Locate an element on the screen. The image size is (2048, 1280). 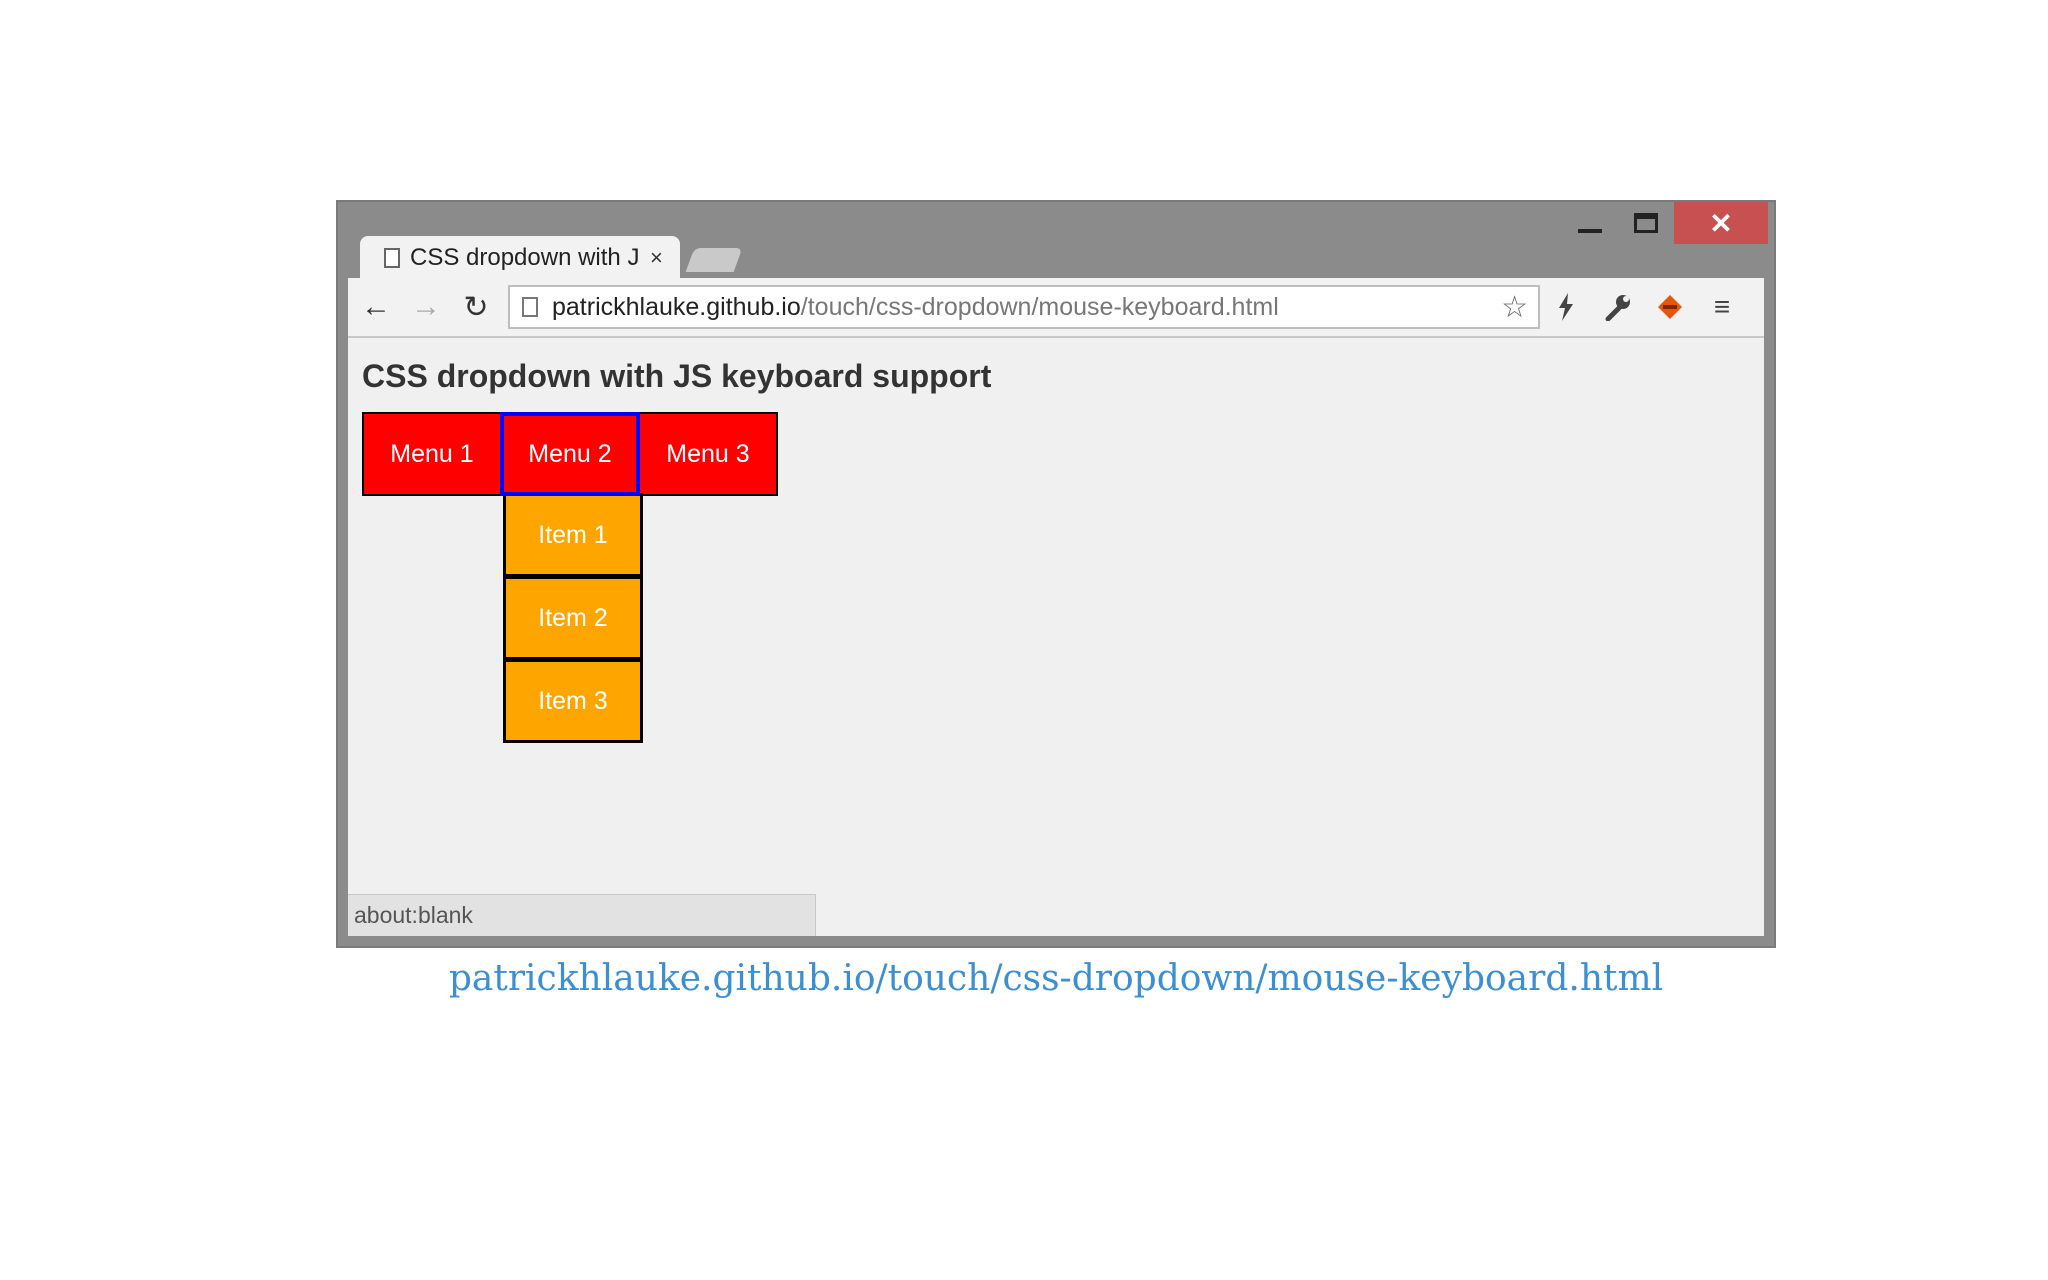
submenu: Item 1 Item 2 Item 3 is located at coordinates (573, 618).